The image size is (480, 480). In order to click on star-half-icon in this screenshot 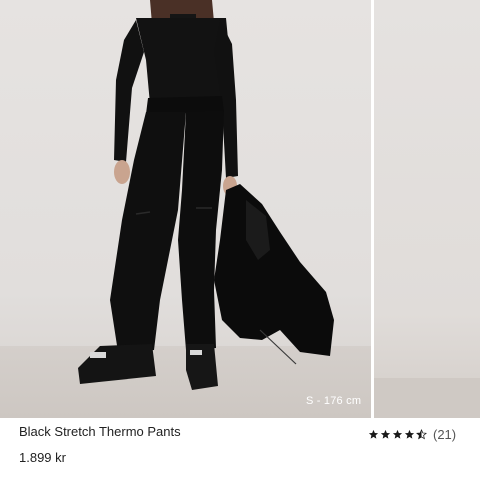, I will do `click(421, 433)`.